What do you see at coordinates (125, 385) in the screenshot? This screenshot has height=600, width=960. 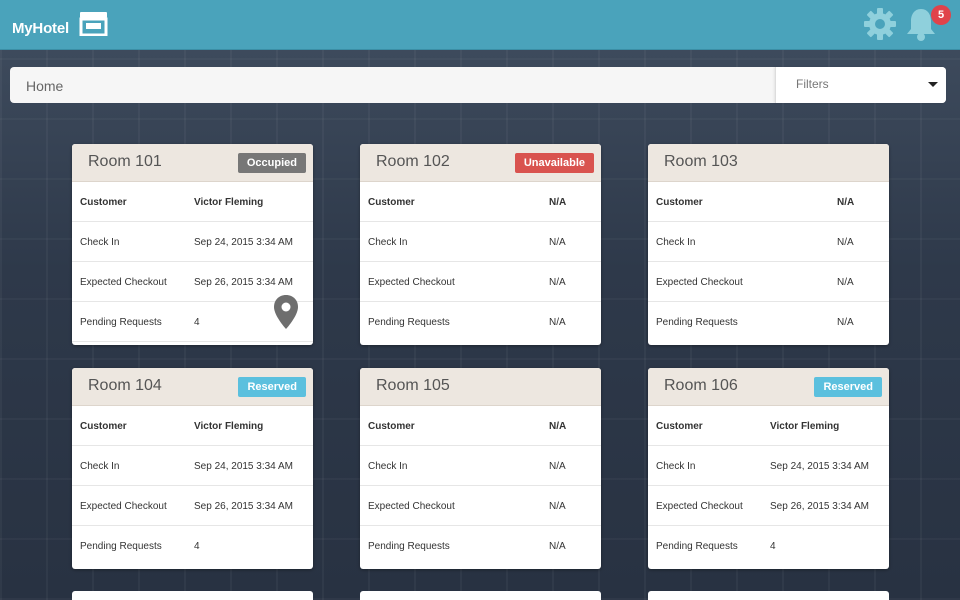 I see `room-title: Room 104` at bounding box center [125, 385].